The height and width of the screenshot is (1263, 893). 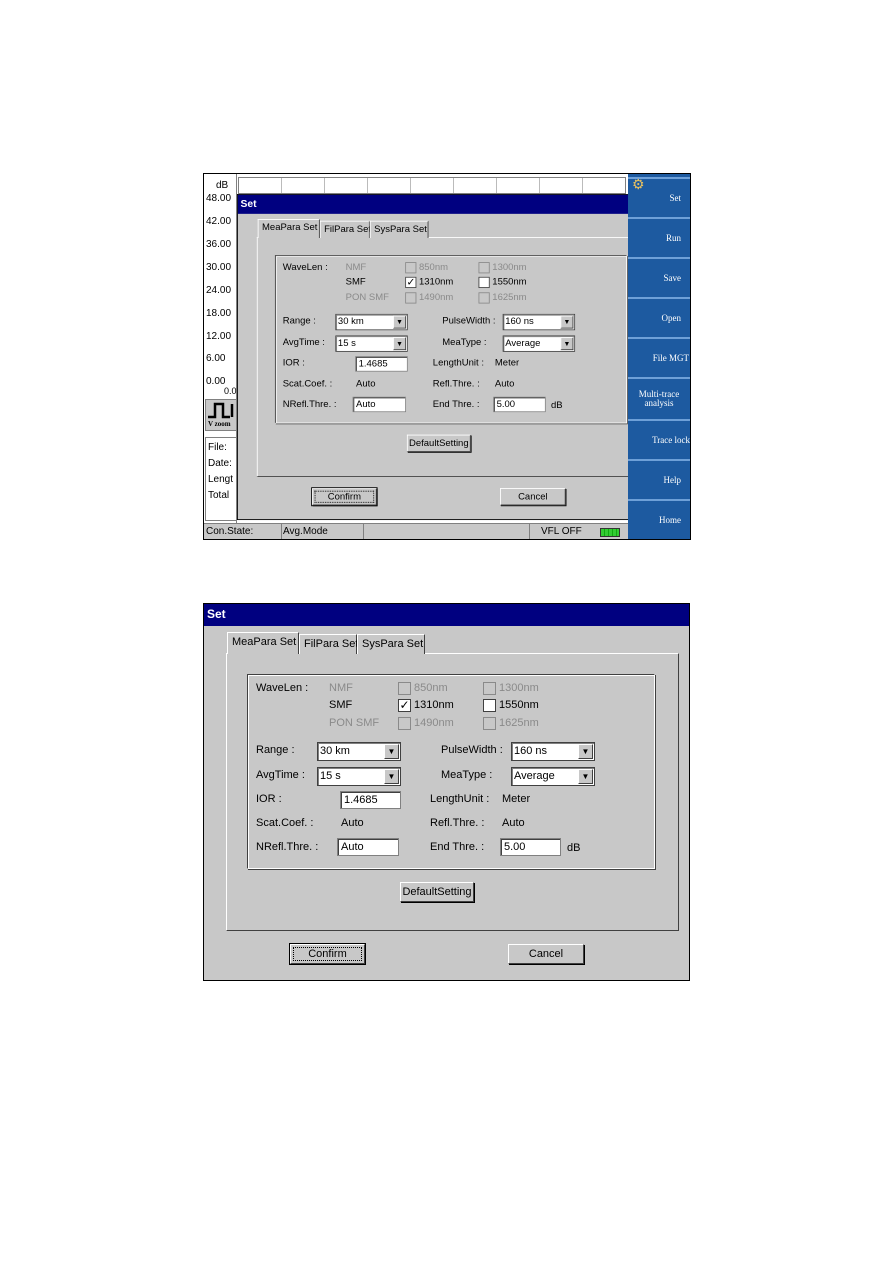 I want to click on sidebar-file-mgt-button: File MGT, so click(x=659, y=357).